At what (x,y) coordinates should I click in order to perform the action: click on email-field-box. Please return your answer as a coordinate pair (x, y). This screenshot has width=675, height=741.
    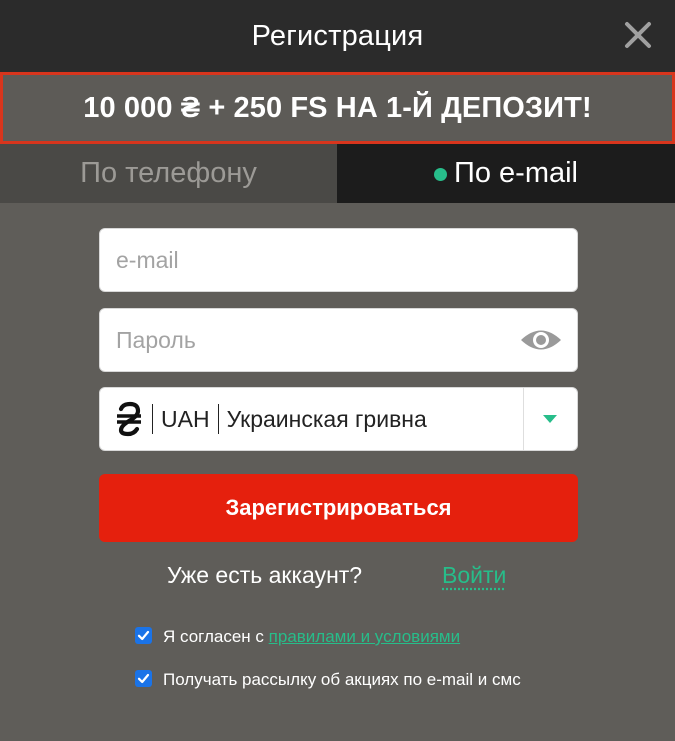
    Looking at the image, I should click on (338, 260).